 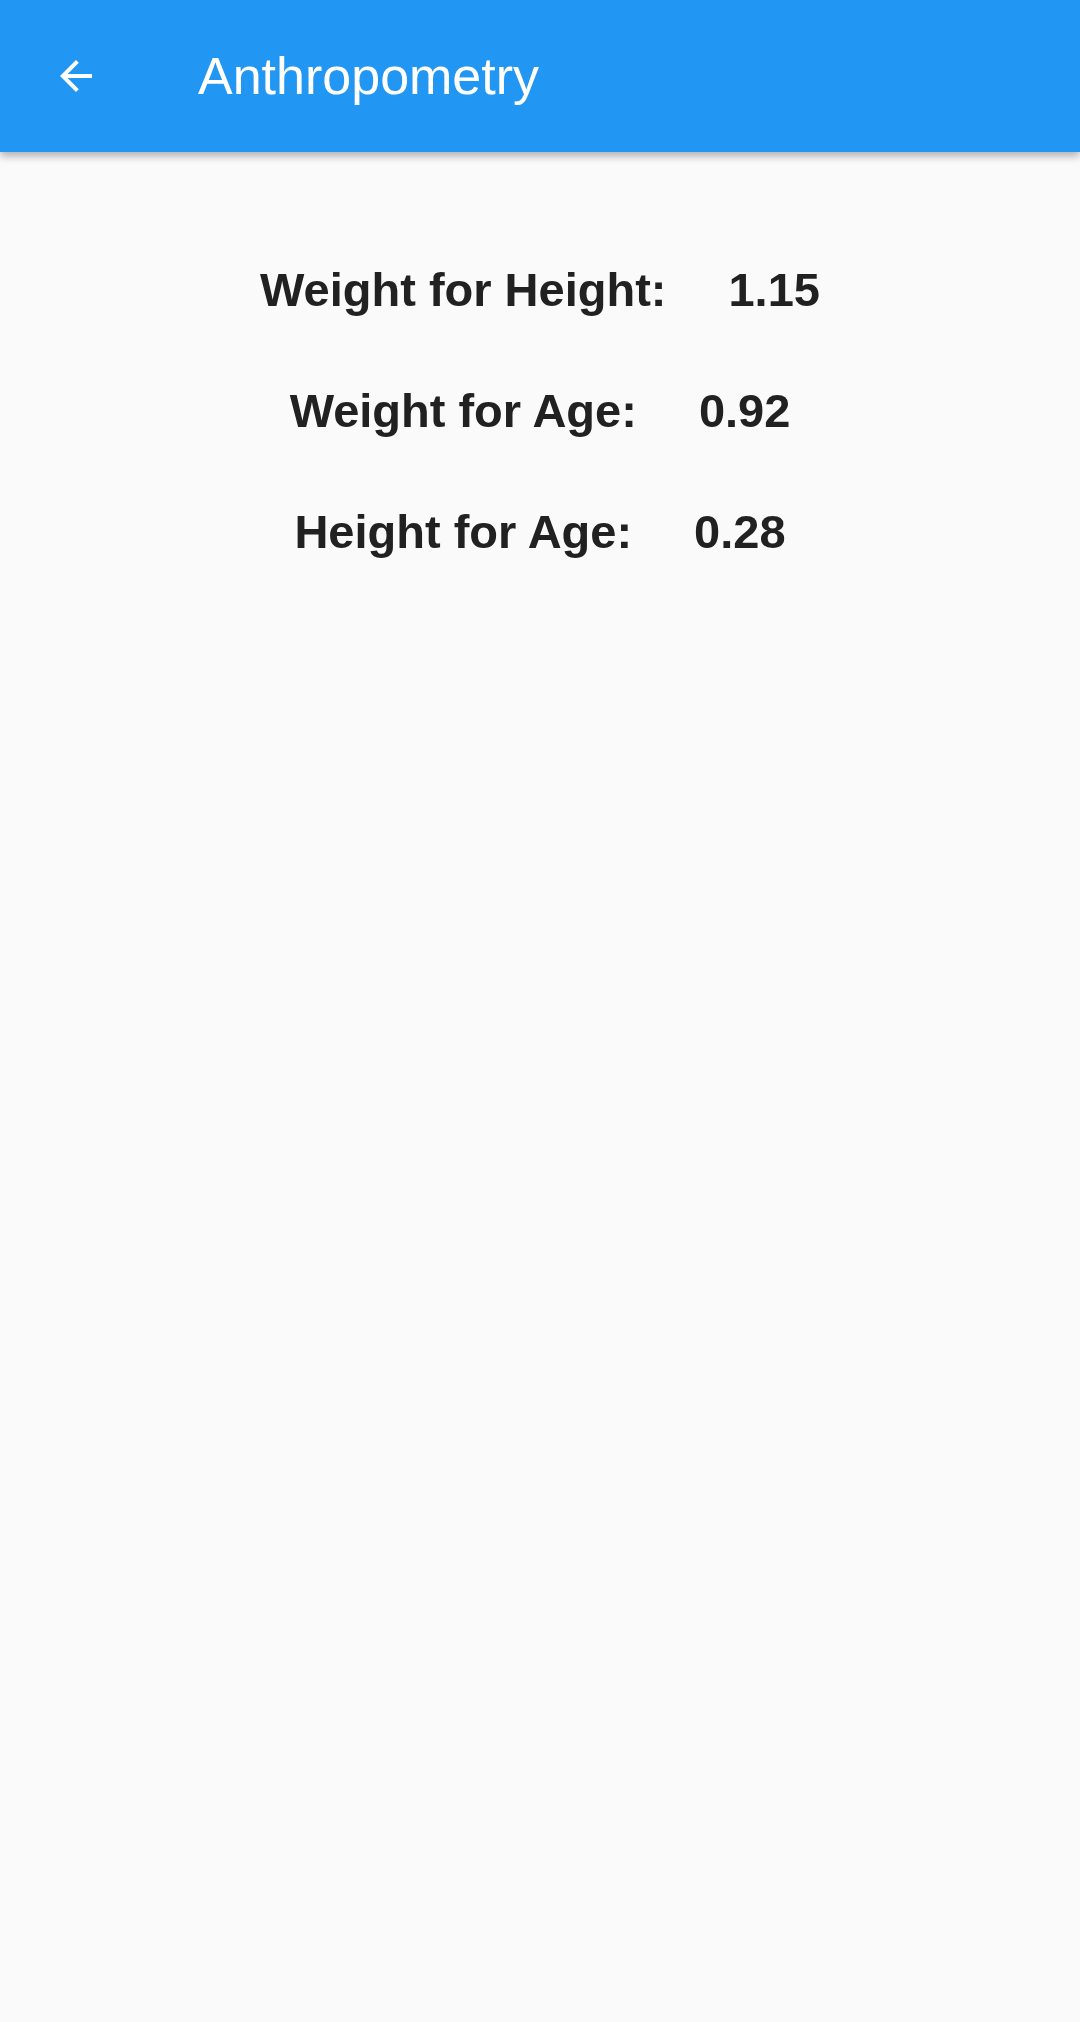 I want to click on measure-label: Weight for Age:, so click(x=463, y=410).